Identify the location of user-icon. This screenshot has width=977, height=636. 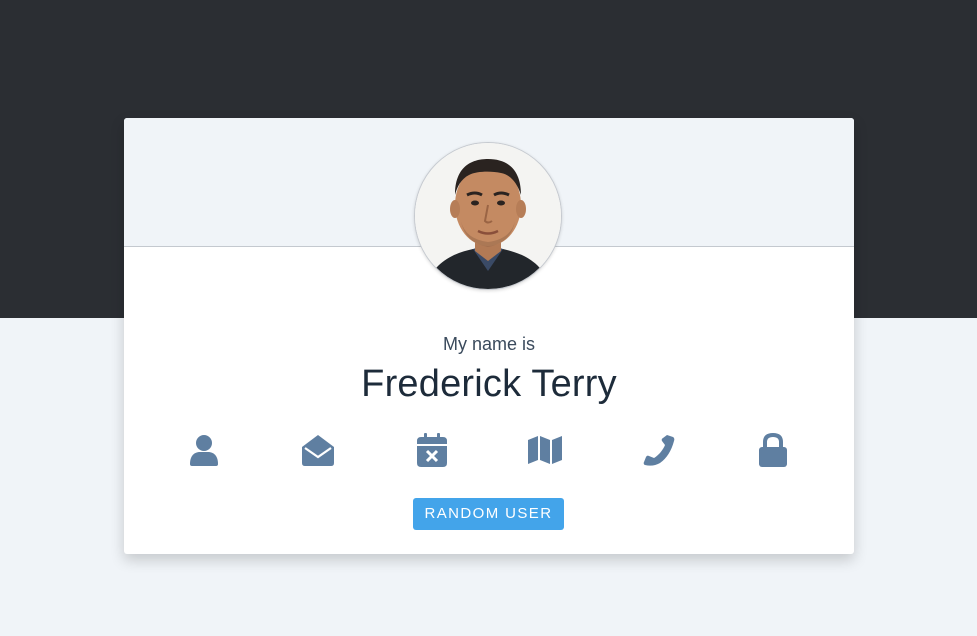
(204, 450).